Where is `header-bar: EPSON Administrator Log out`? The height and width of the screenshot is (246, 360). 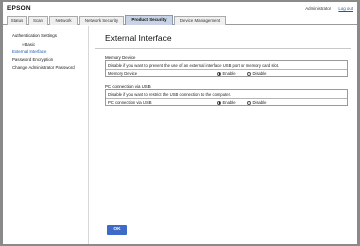 header-bar: EPSON Administrator Log out is located at coordinates (180, 8).